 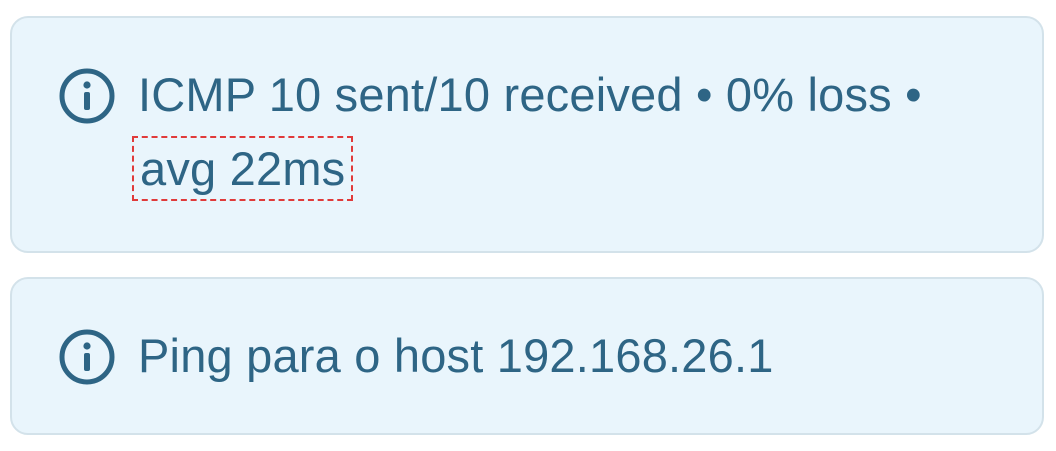 What do you see at coordinates (242, 168) in the screenshot?
I see `avg-latency-highlight: avg 22ms` at bounding box center [242, 168].